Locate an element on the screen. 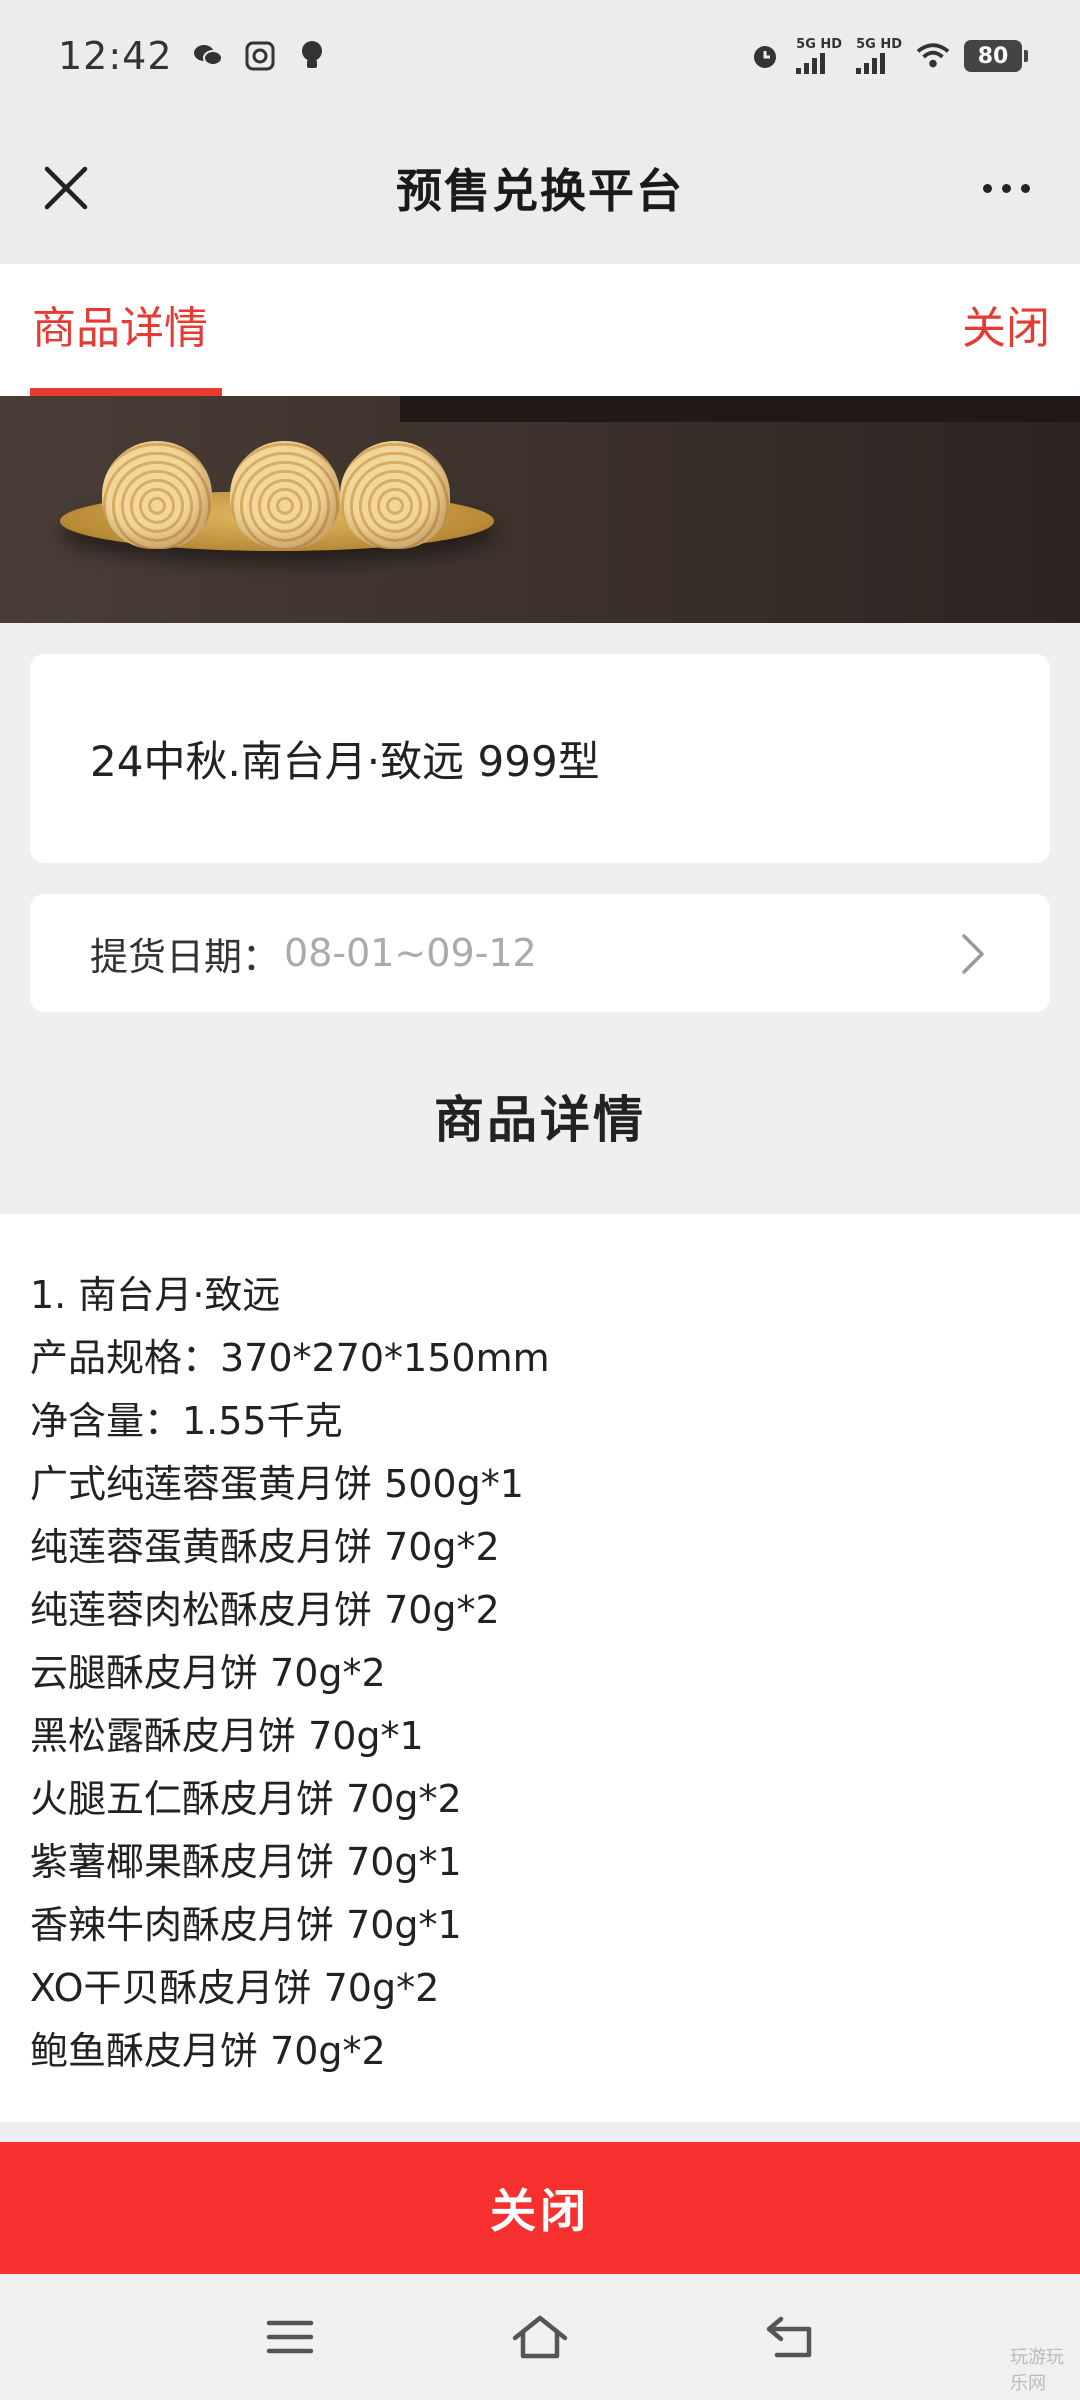  signal-label-2: 5G HD is located at coordinates (879, 44).